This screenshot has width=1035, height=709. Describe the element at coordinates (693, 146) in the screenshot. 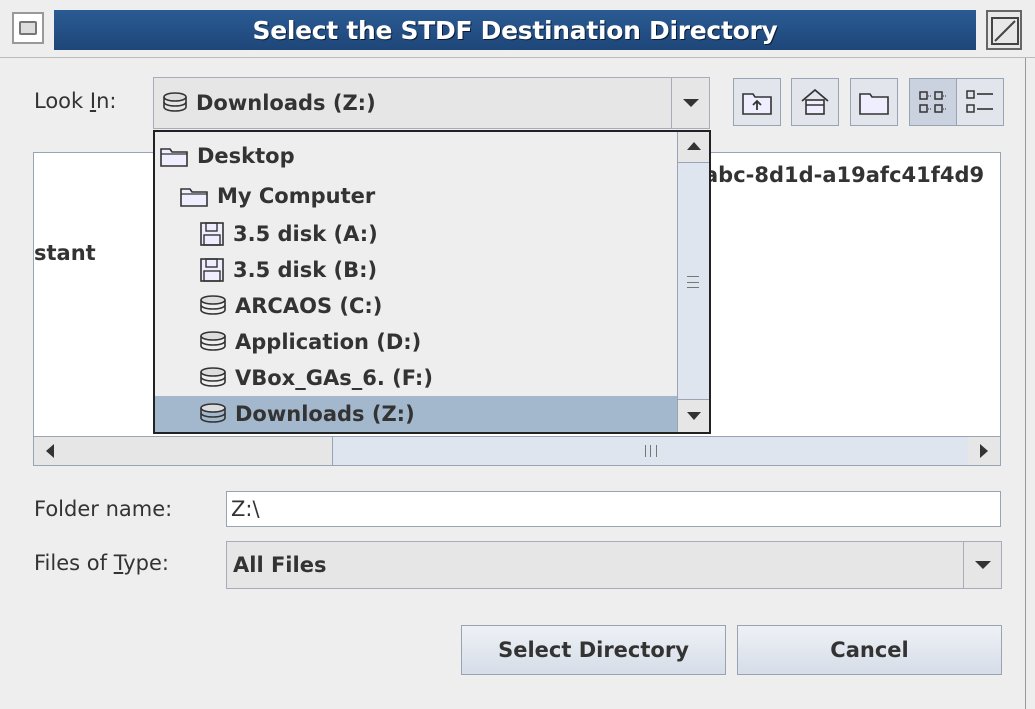

I see `scroll-up-icon` at that location.